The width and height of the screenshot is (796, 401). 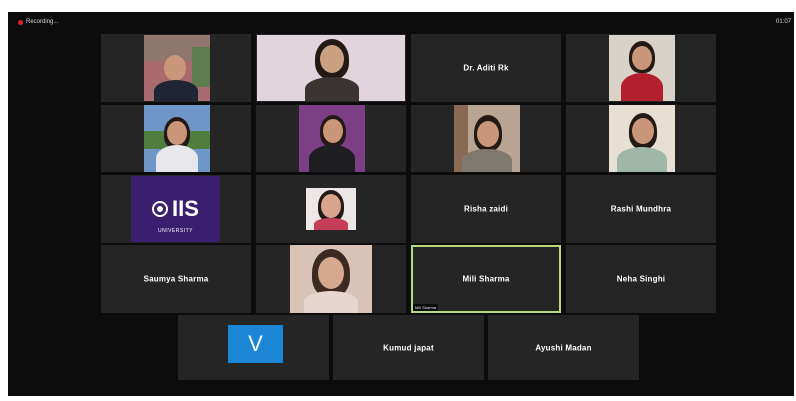 I want to click on participant-tile-iis-university: IIS UNIVERSITY, so click(x=176, y=209).